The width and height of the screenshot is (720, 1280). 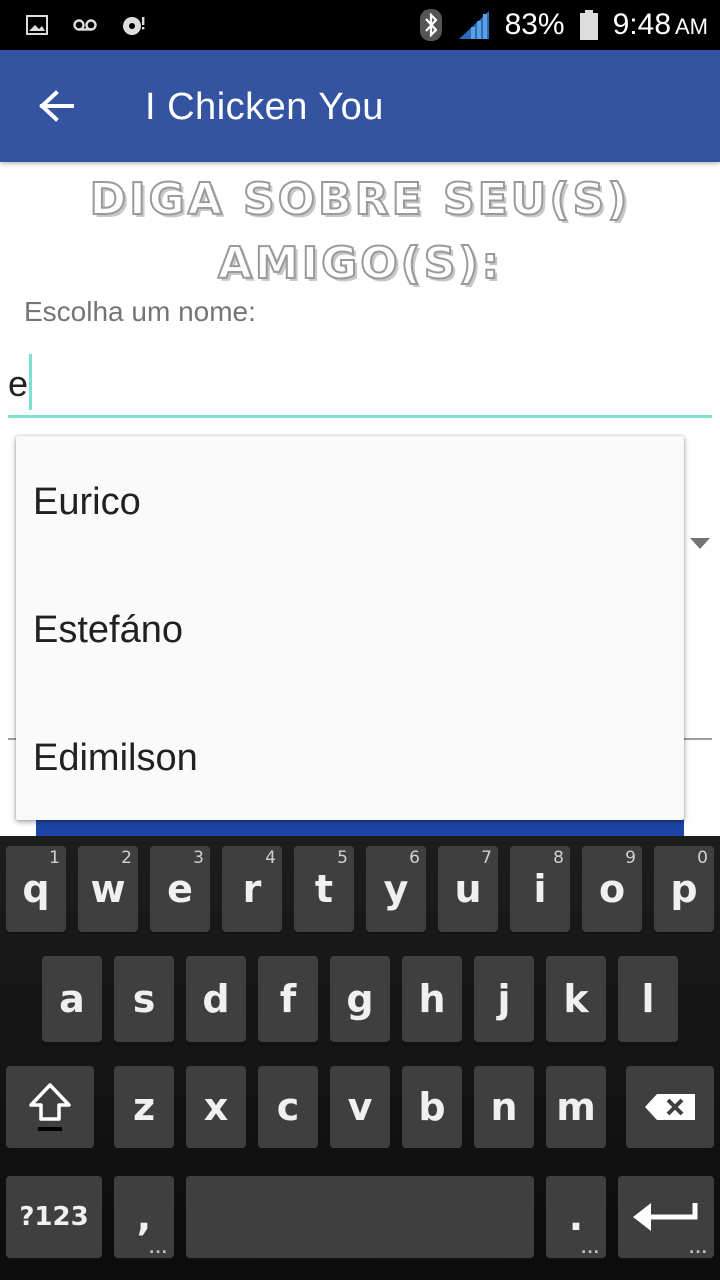 I want to click on key-label: i, so click(x=540, y=889).